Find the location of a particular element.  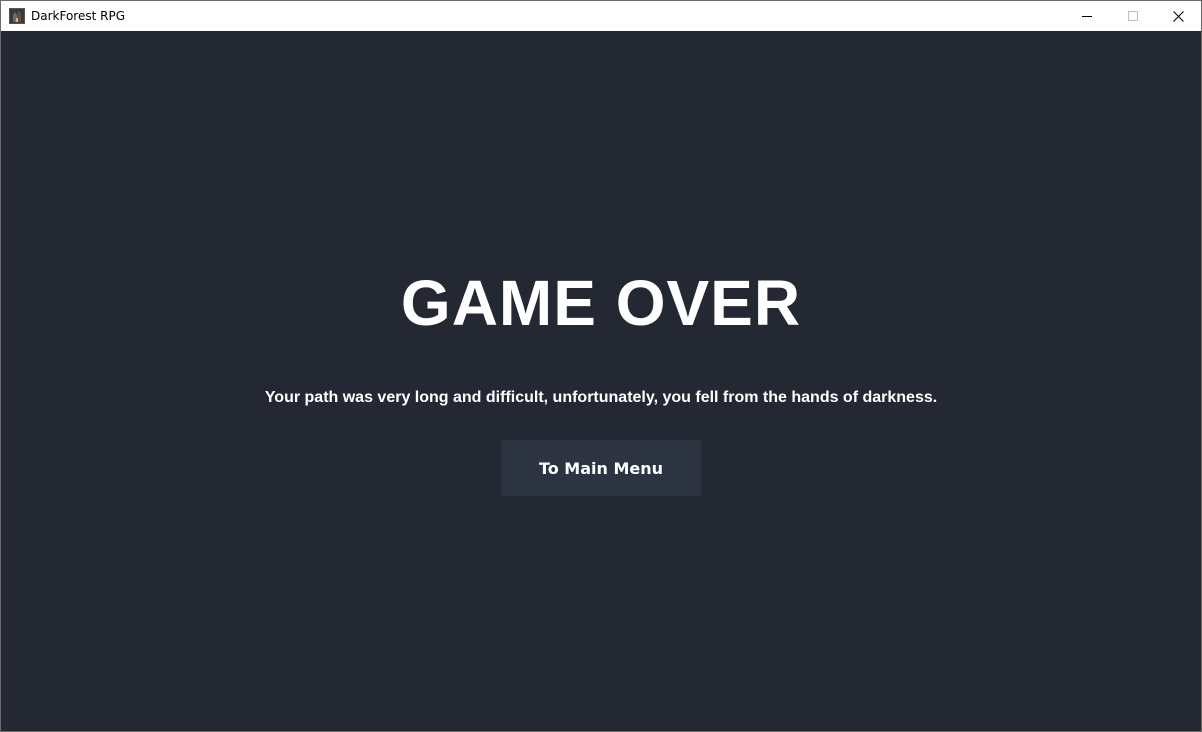

to-main-menu-button: To Main Menu is located at coordinates (601, 468).